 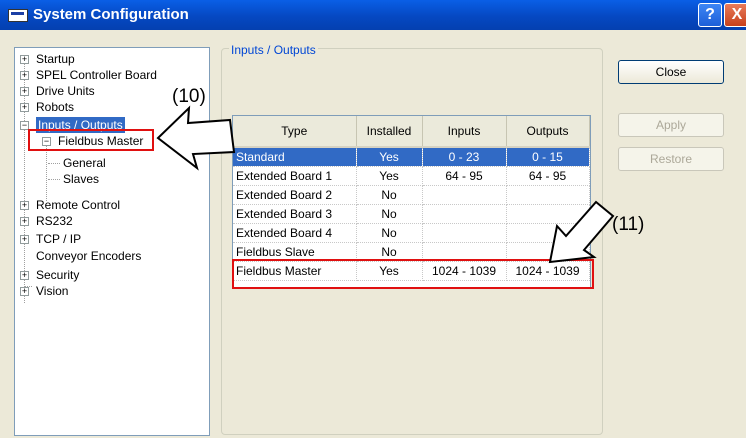 What do you see at coordinates (464, 132) in the screenshot?
I see `column-header-inputs: Inputs` at bounding box center [464, 132].